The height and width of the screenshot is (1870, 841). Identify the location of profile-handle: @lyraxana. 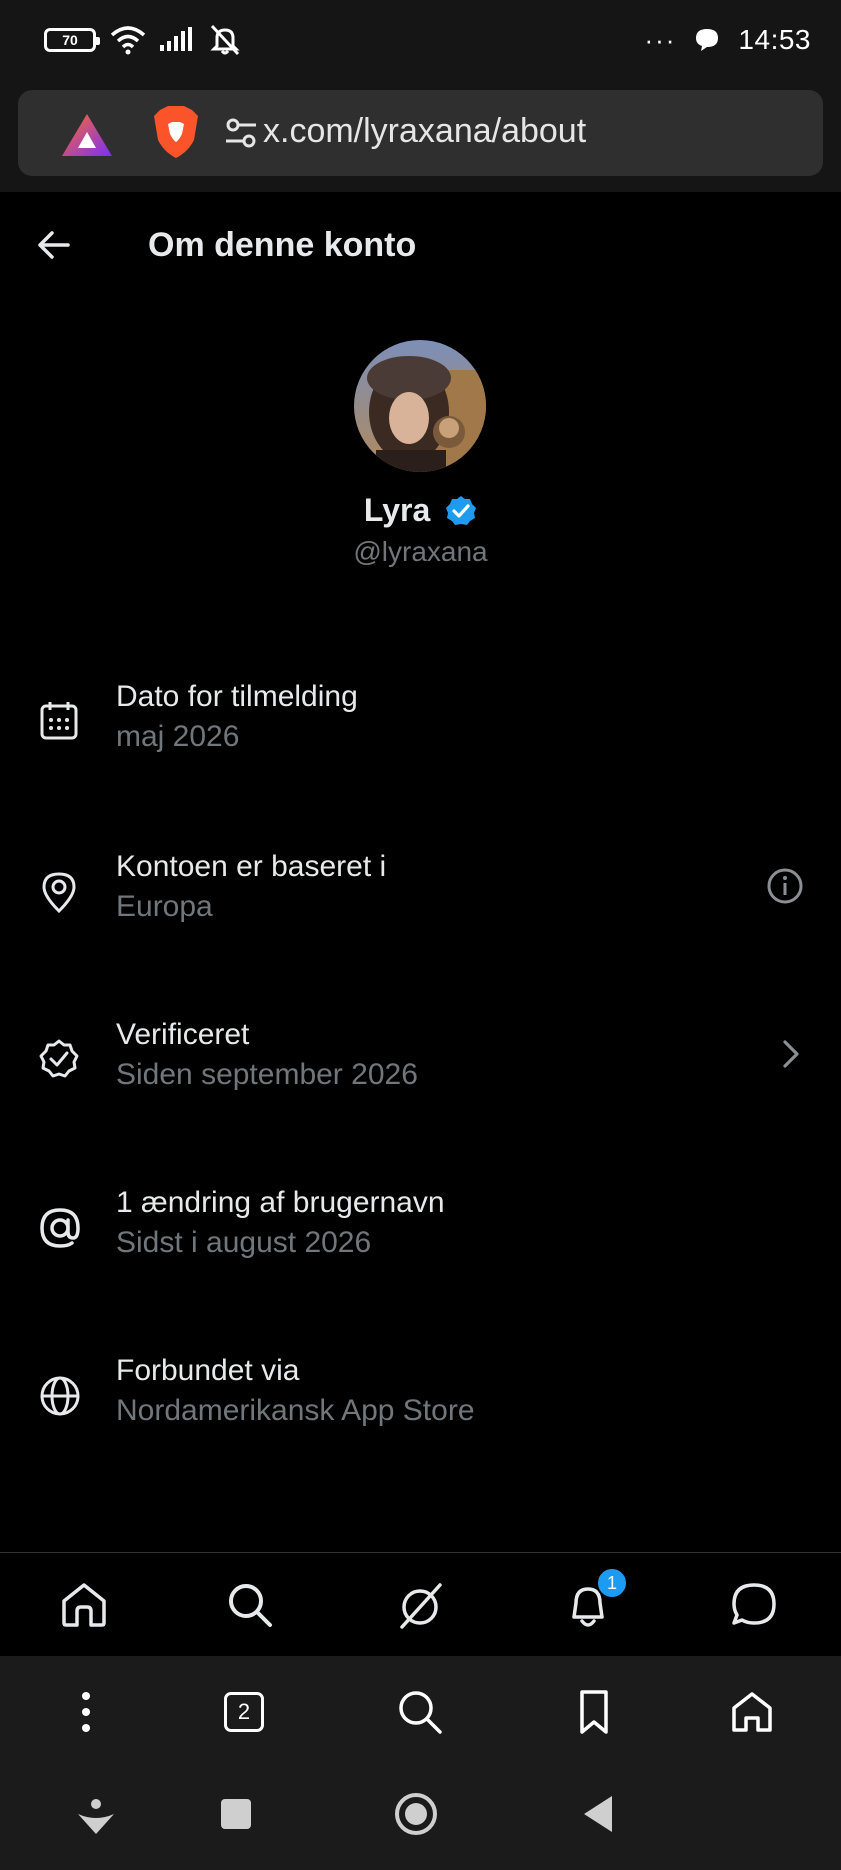
(420, 551).